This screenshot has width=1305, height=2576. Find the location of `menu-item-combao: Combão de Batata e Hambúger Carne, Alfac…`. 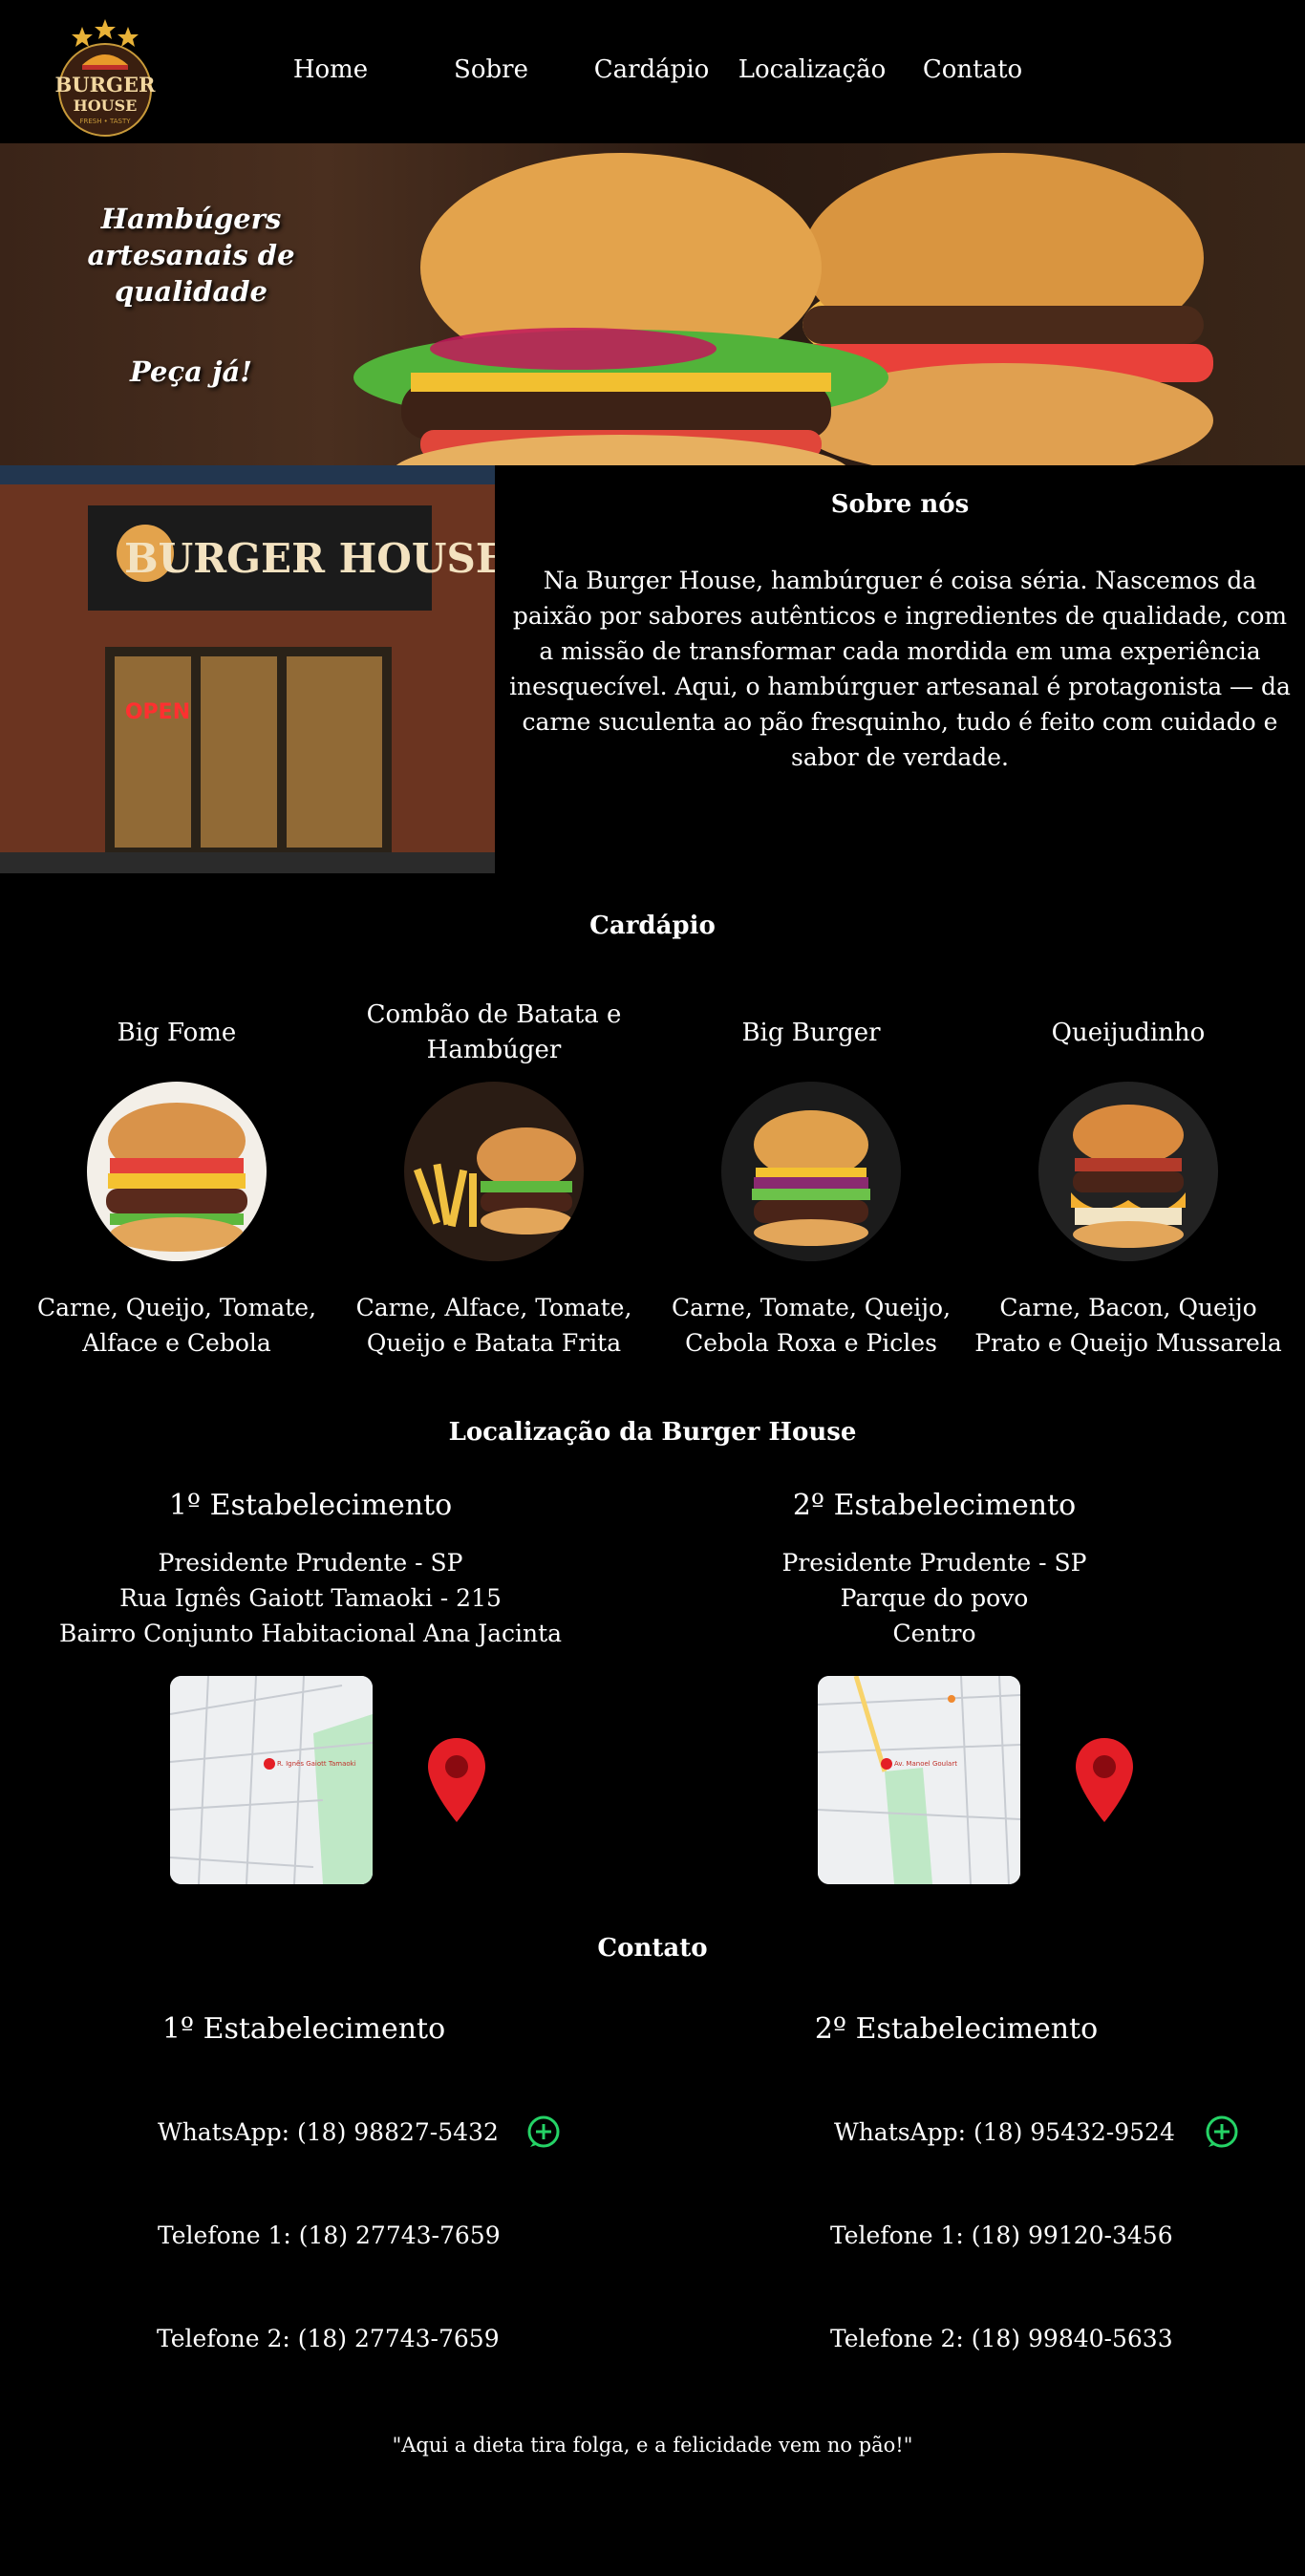

menu-item-combao: Combão de Batata e Hambúger Carne, Alfac… is located at coordinates (493, 1179).